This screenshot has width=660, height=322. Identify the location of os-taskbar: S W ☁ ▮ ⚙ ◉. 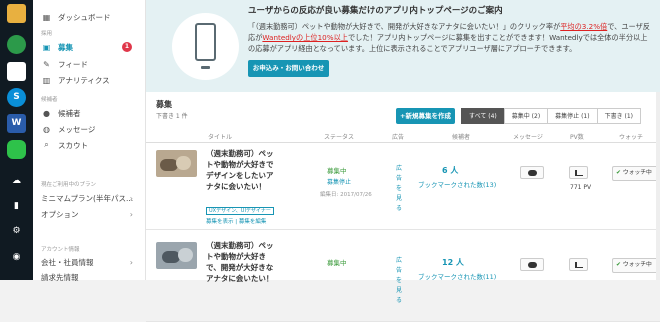
(16, 140).